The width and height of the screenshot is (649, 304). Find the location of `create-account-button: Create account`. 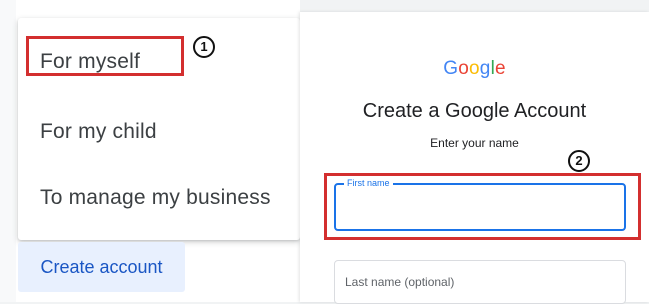

create-account-button: Create account is located at coordinates (101, 267).